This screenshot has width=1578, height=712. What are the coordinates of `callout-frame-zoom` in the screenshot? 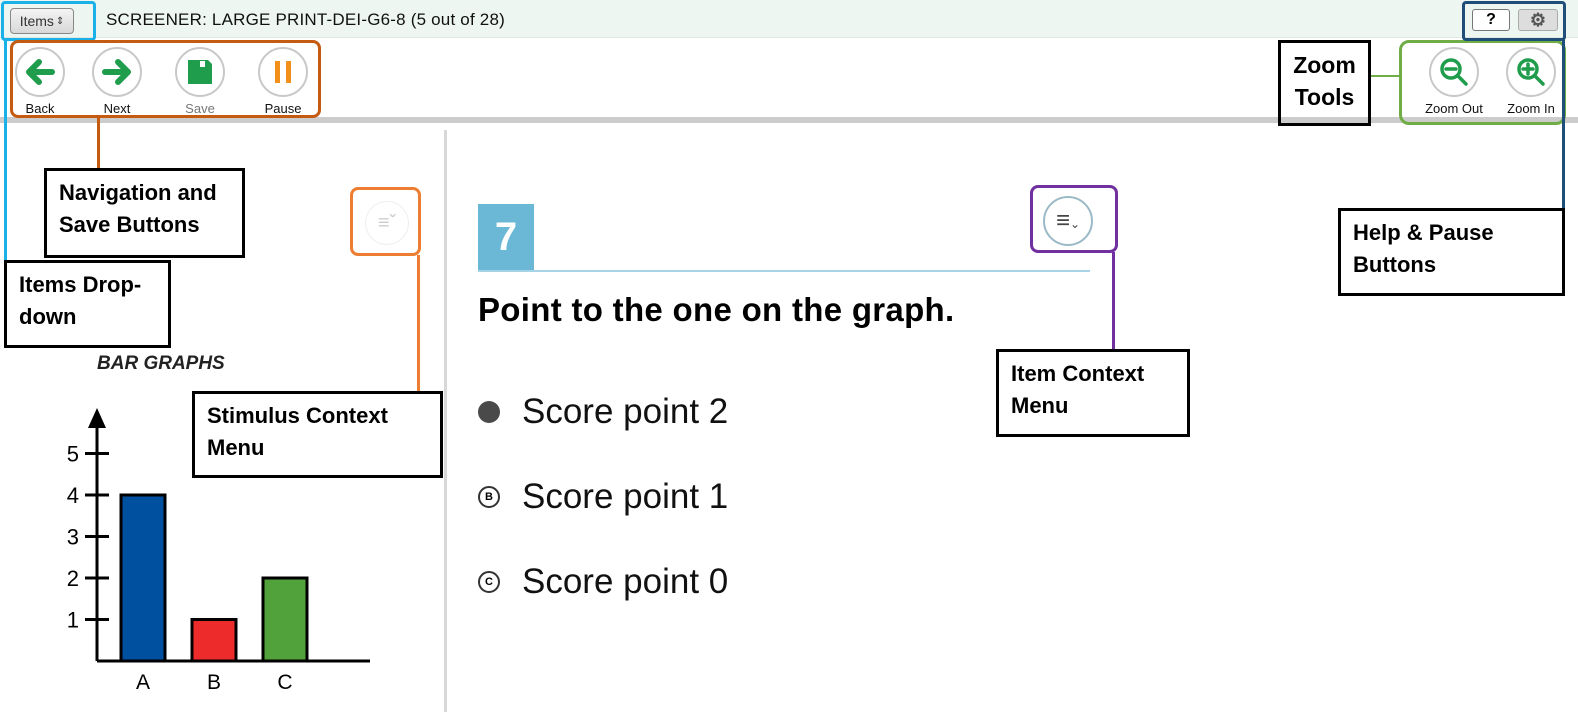 It's located at (1482, 82).